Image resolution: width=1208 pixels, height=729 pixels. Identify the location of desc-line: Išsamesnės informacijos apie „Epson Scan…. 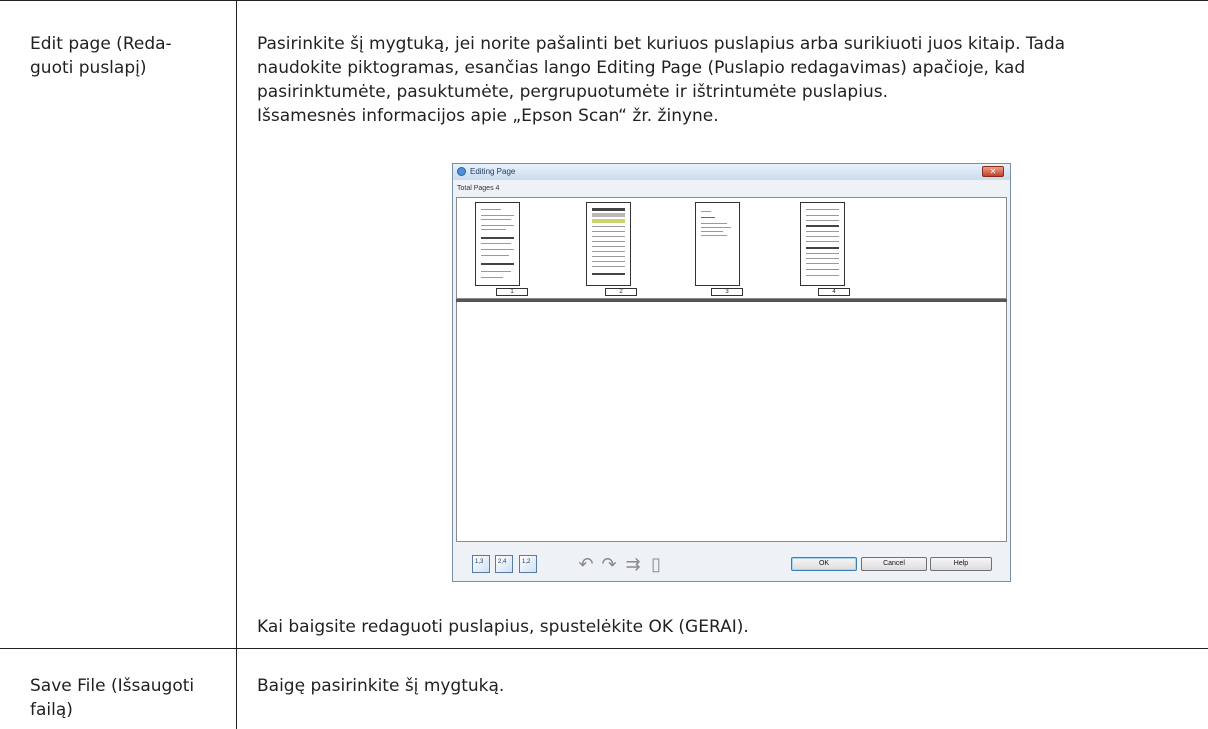
(488, 116).